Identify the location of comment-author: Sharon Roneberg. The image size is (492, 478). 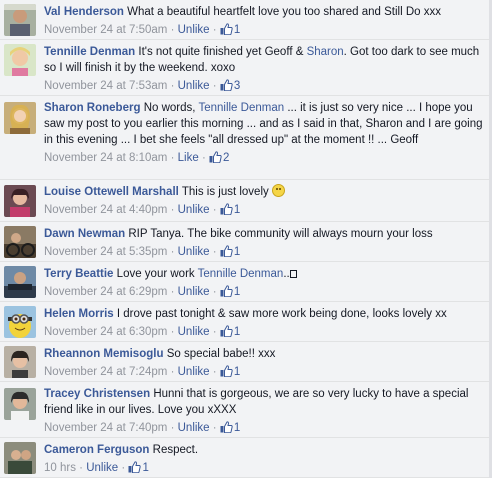
(92, 108).